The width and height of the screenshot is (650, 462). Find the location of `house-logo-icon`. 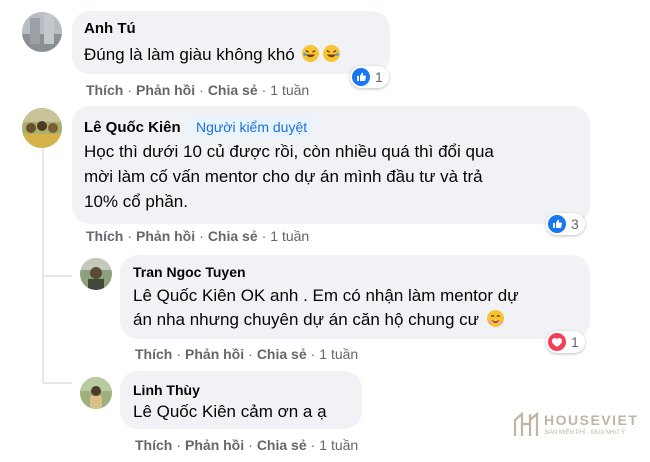

house-logo-icon is located at coordinates (526, 423).